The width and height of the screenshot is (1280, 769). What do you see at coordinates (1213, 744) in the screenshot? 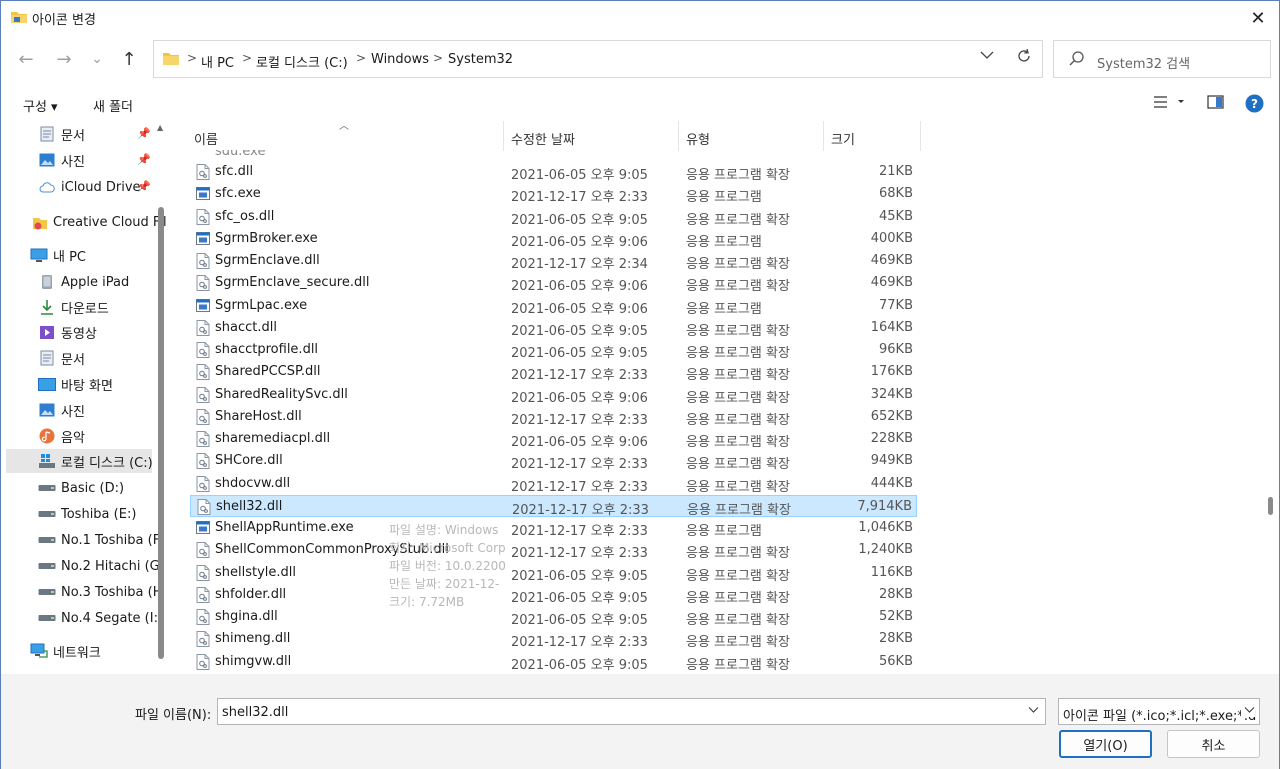
I see `cancel-button: 취소` at bounding box center [1213, 744].